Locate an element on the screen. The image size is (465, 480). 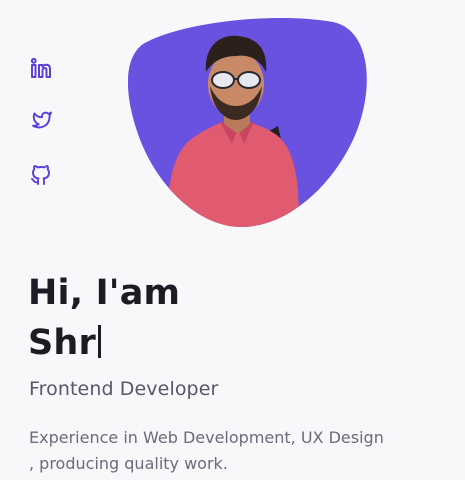
linkedin-link is located at coordinates (41, 68).